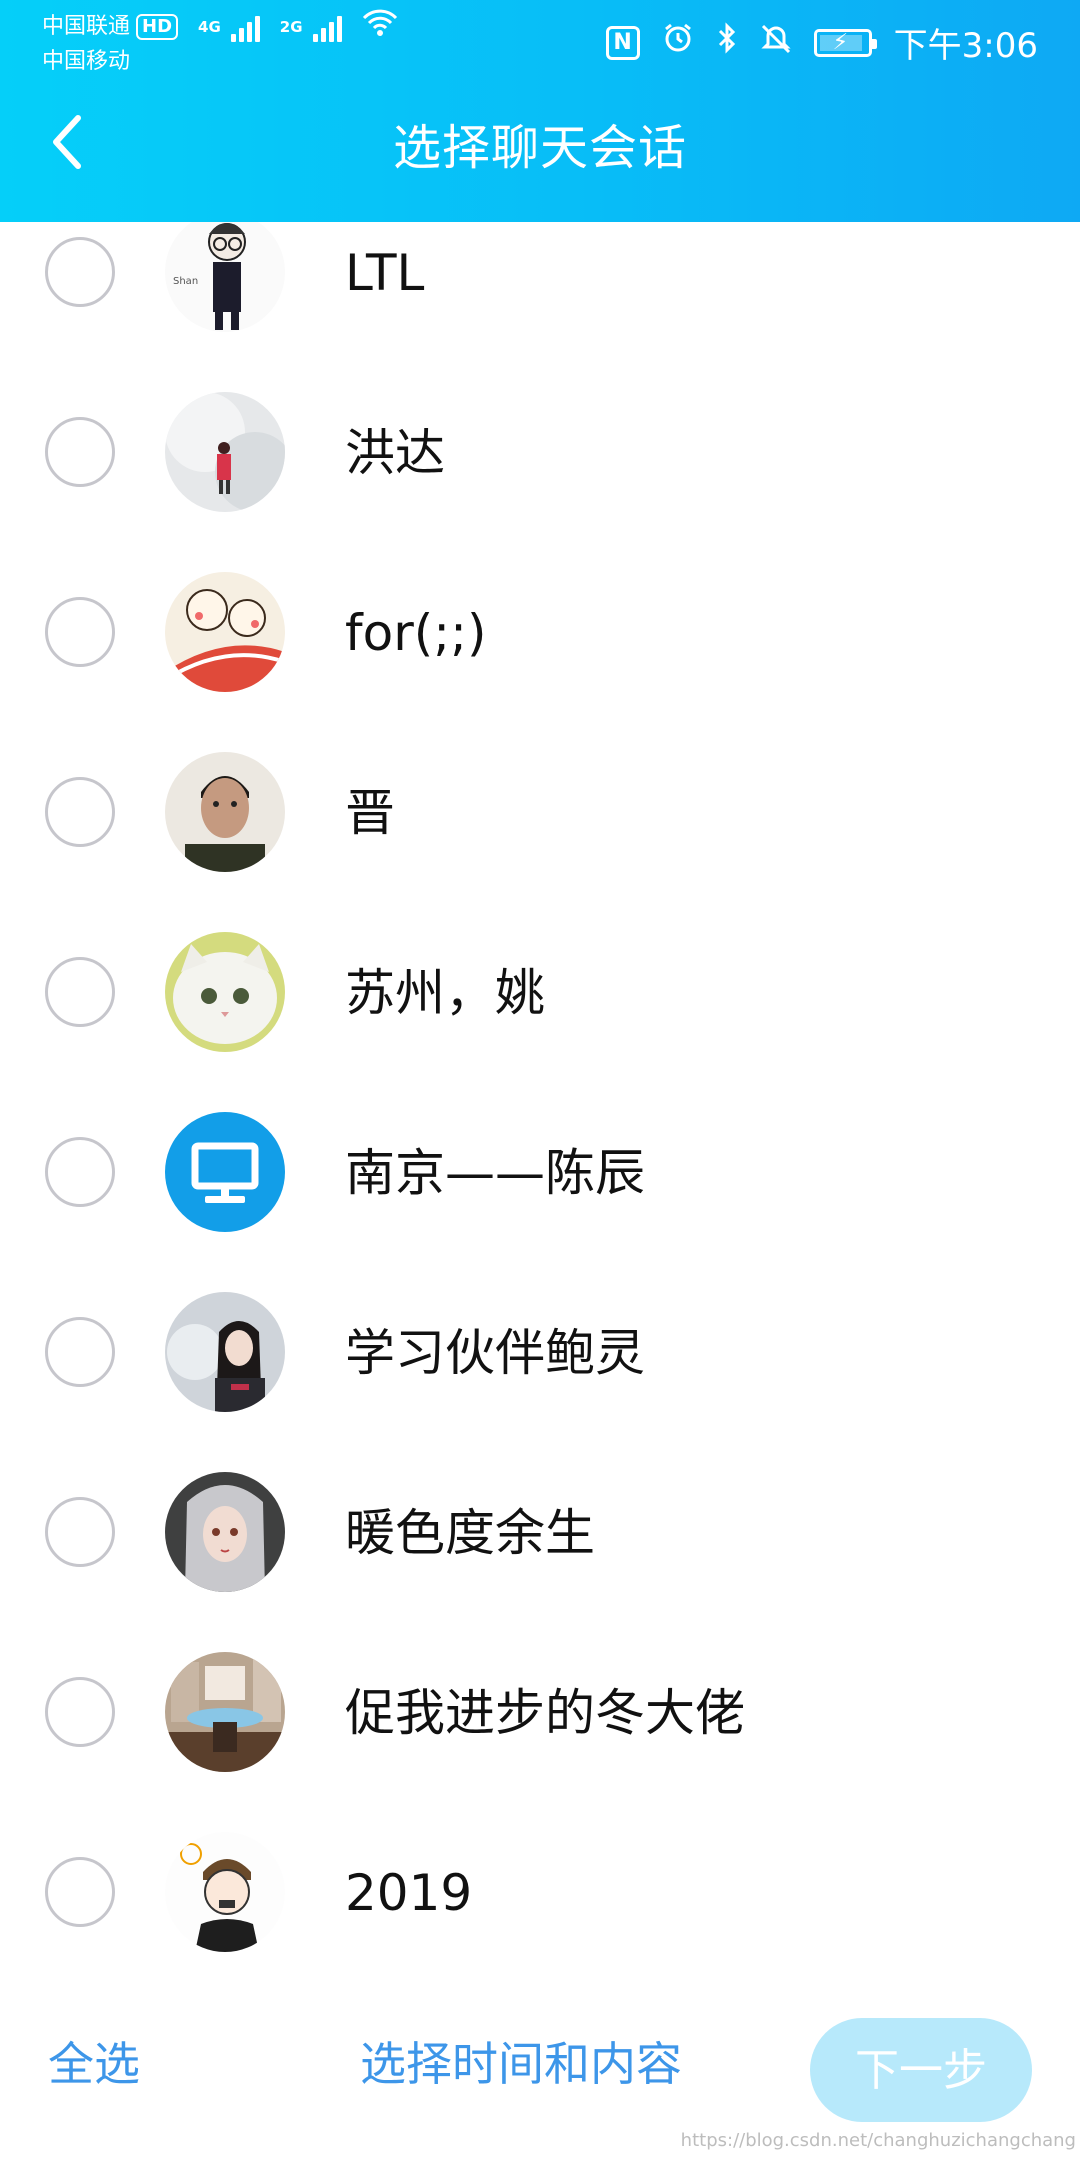  Describe the element at coordinates (545, 1713) in the screenshot. I see `contact-name: 促我进步的冬大佬` at that location.